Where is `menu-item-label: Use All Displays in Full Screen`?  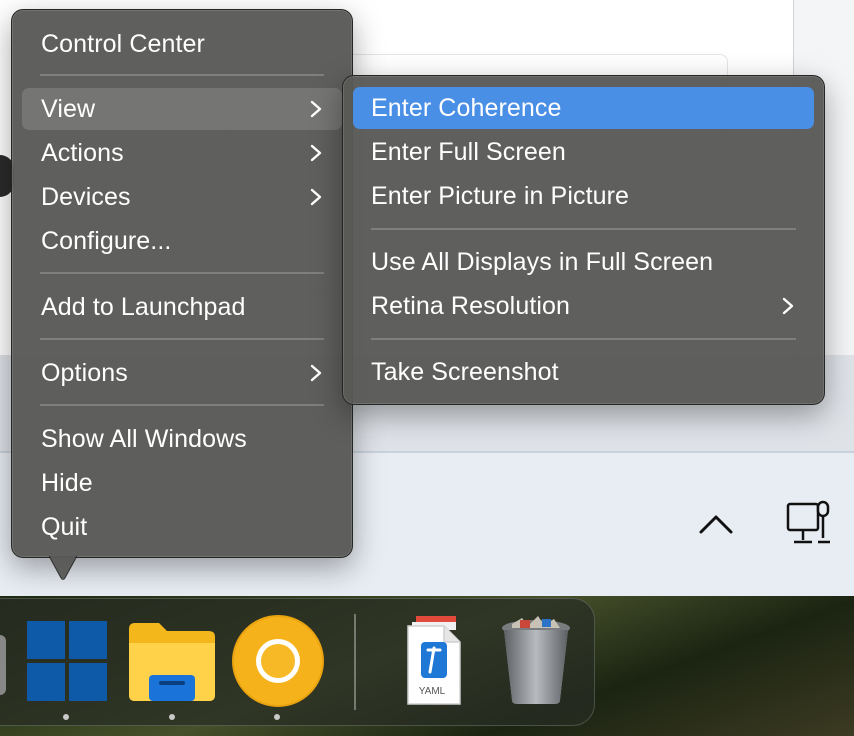 menu-item-label: Use All Displays in Full Screen is located at coordinates (542, 261).